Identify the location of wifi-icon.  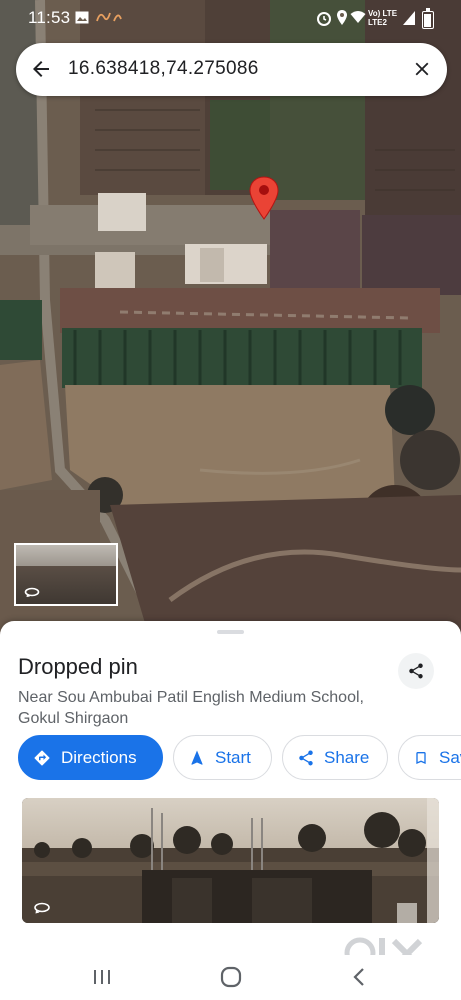
(358, 17).